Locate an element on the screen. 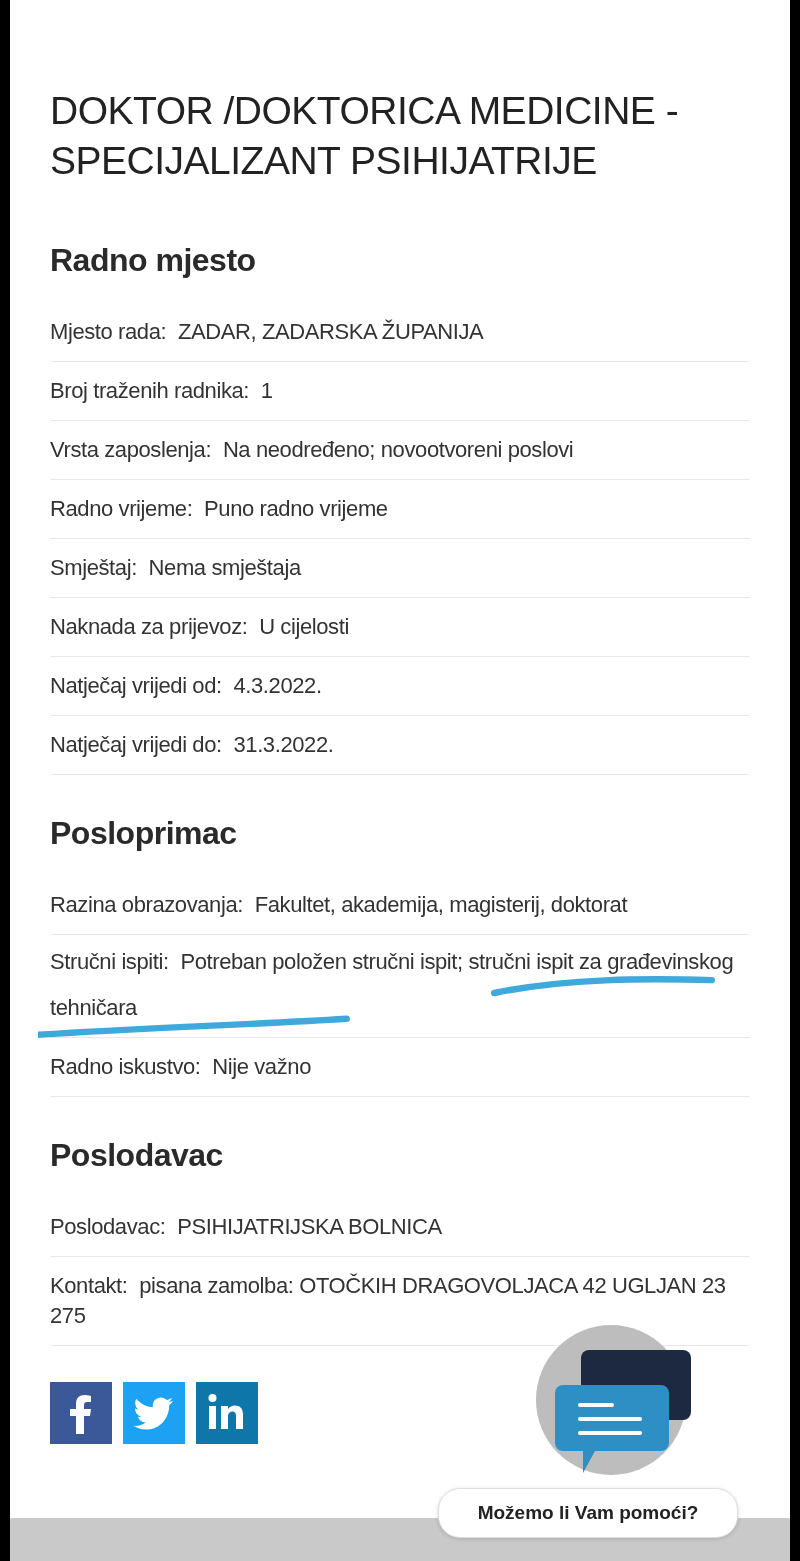 Image resolution: width=800 pixels, height=1561 pixels. detail-line: Mjesto rada: ZADAR, ZADARSKA ŽUPANIJA is located at coordinates (267, 332).